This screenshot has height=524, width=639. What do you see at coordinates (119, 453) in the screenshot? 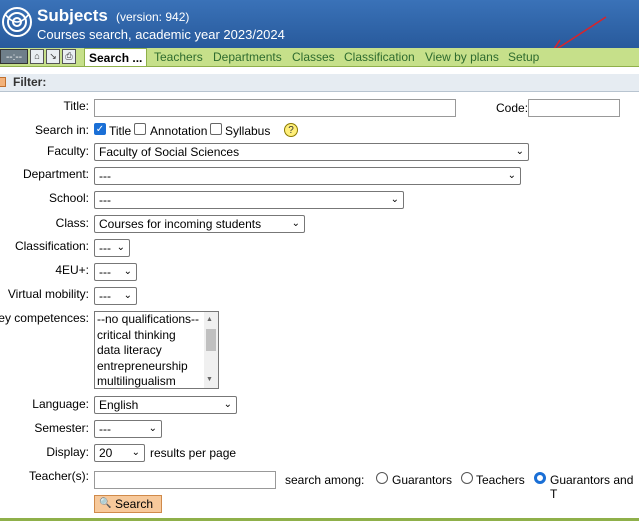
I see `display-select: 20 ⌄` at bounding box center [119, 453].